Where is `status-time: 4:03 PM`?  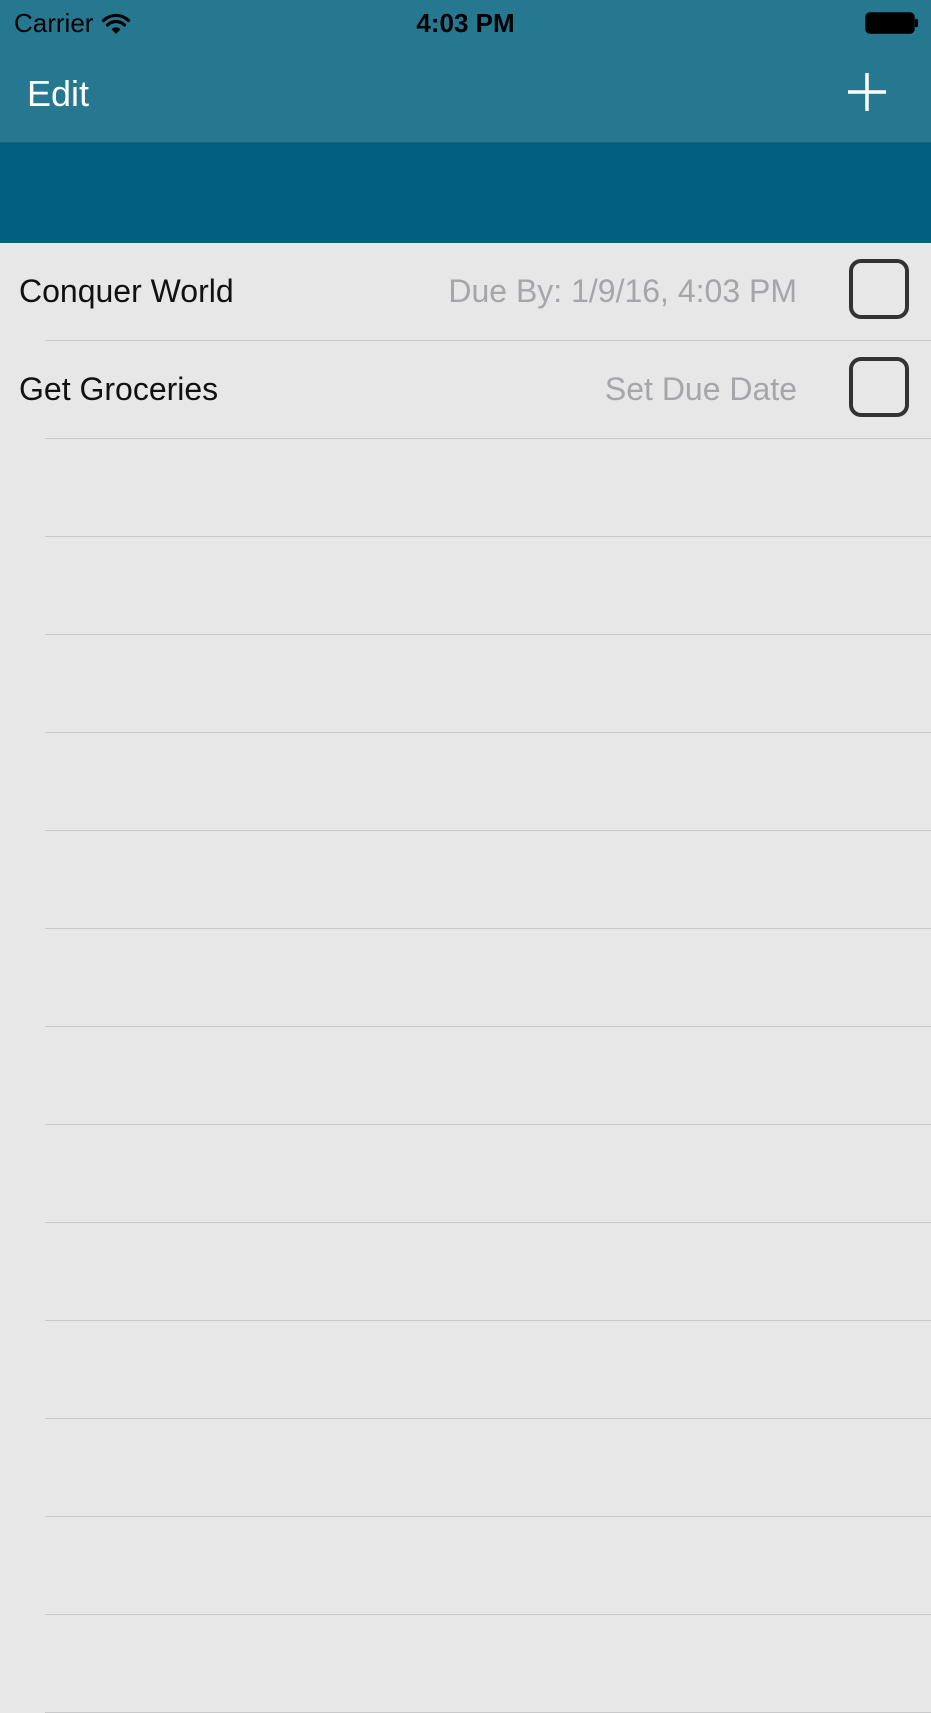
status-time: 4:03 PM is located at coordinates (465, 23).